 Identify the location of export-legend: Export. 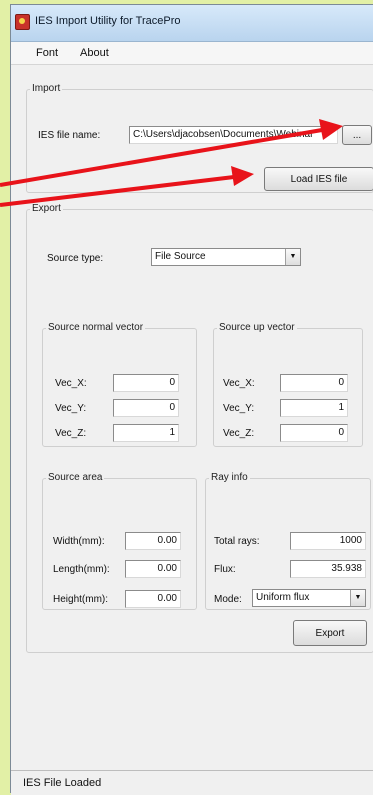
(46, 208).